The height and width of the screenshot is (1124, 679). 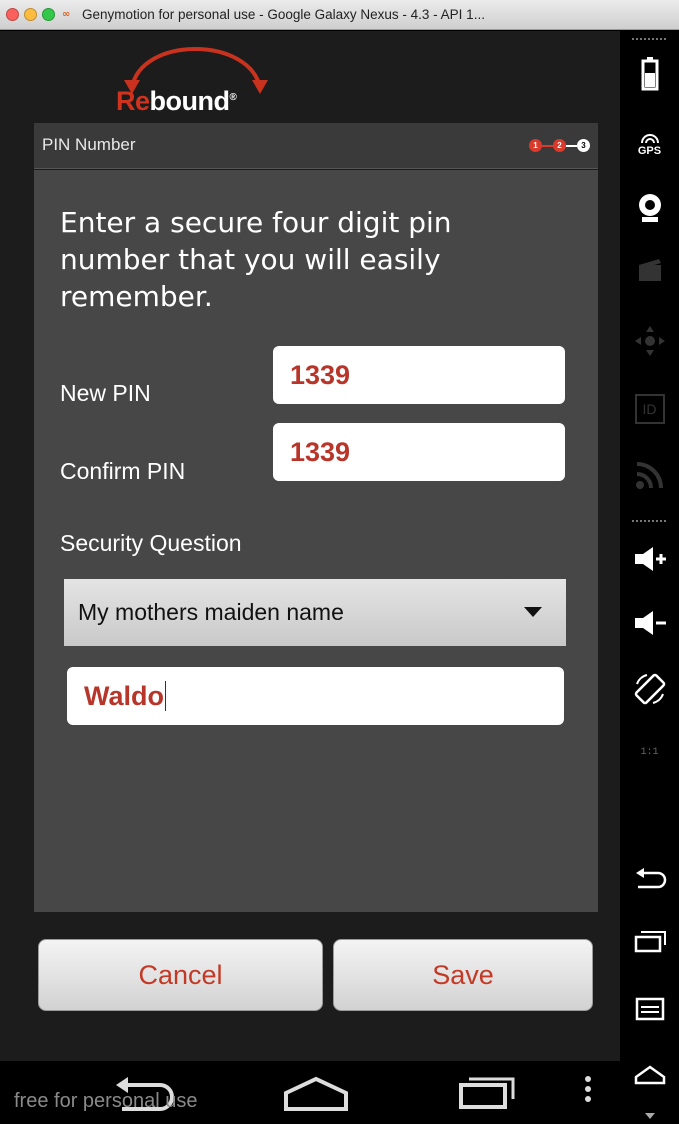 I want to click on security-question-selected: My mothers maiden name, so click(x=211, y=612).